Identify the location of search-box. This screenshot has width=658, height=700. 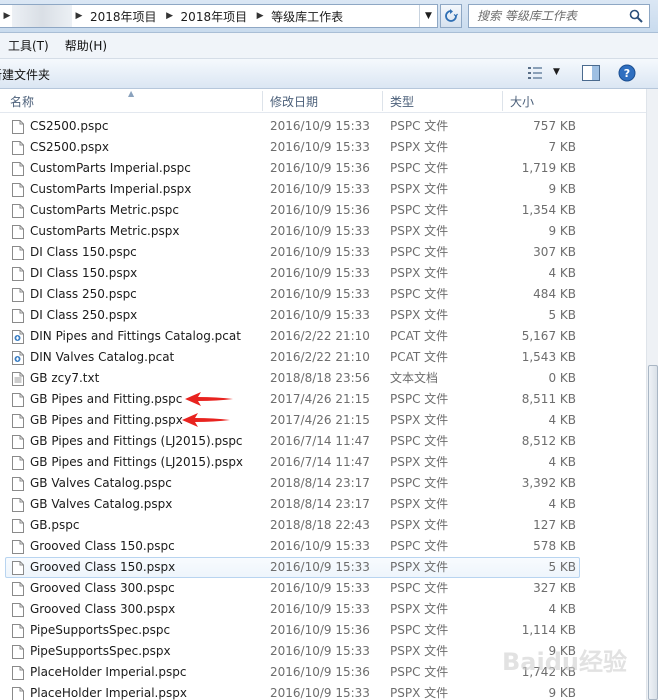
(559, 16).